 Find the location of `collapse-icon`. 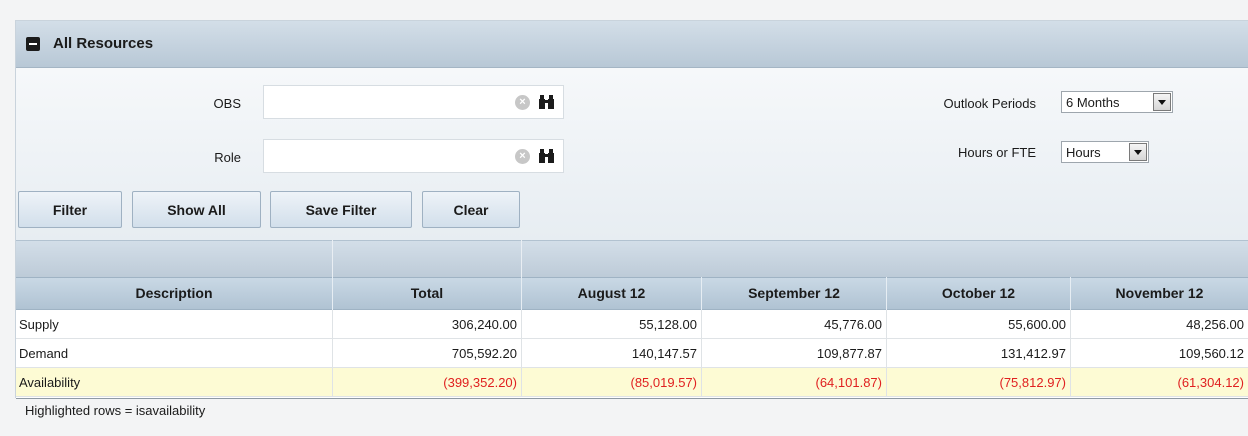

collapse-icon is located at coordinates (33, 44).